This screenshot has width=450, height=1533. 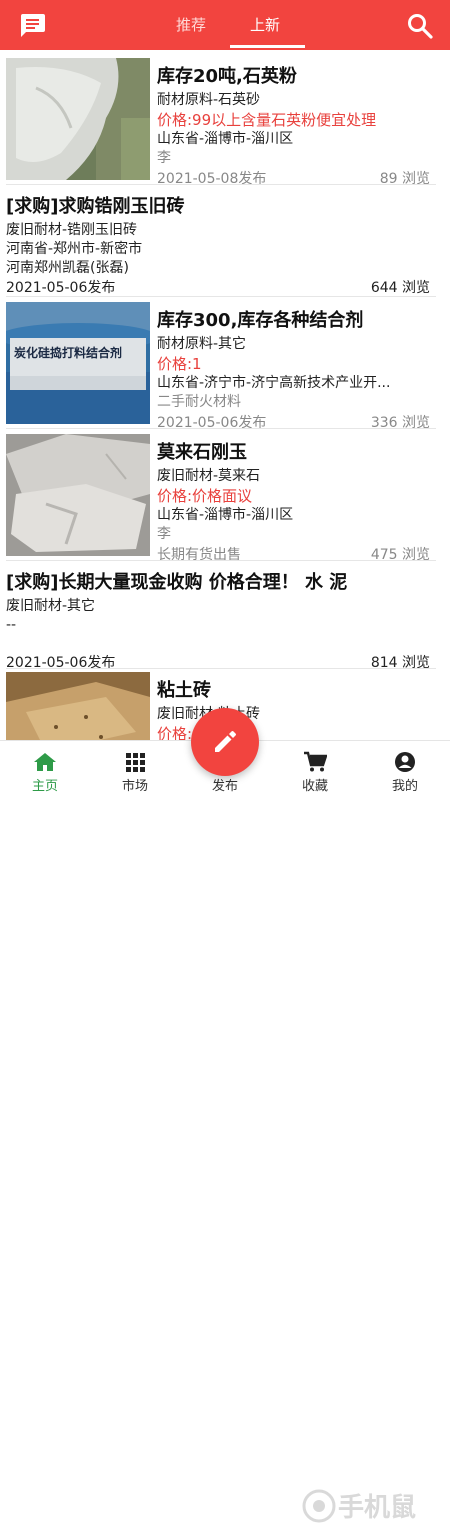 I want to click on tab-new: 上新, so click(x=265, y=24).